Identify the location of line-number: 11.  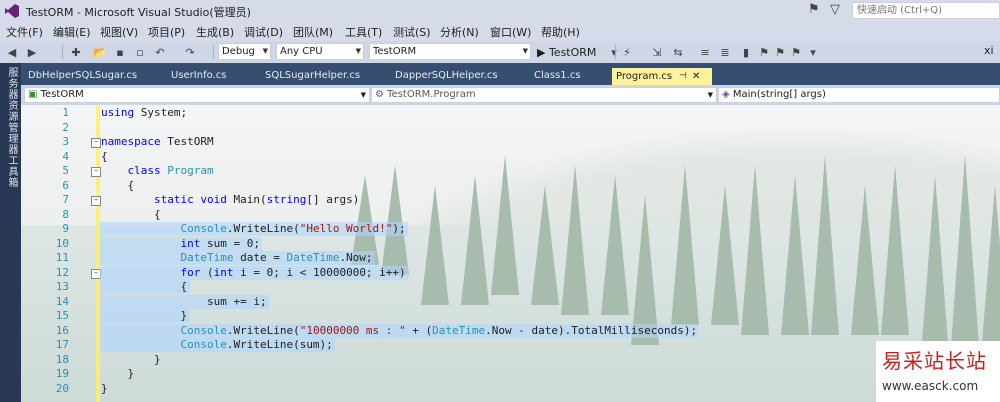
(62, 257).